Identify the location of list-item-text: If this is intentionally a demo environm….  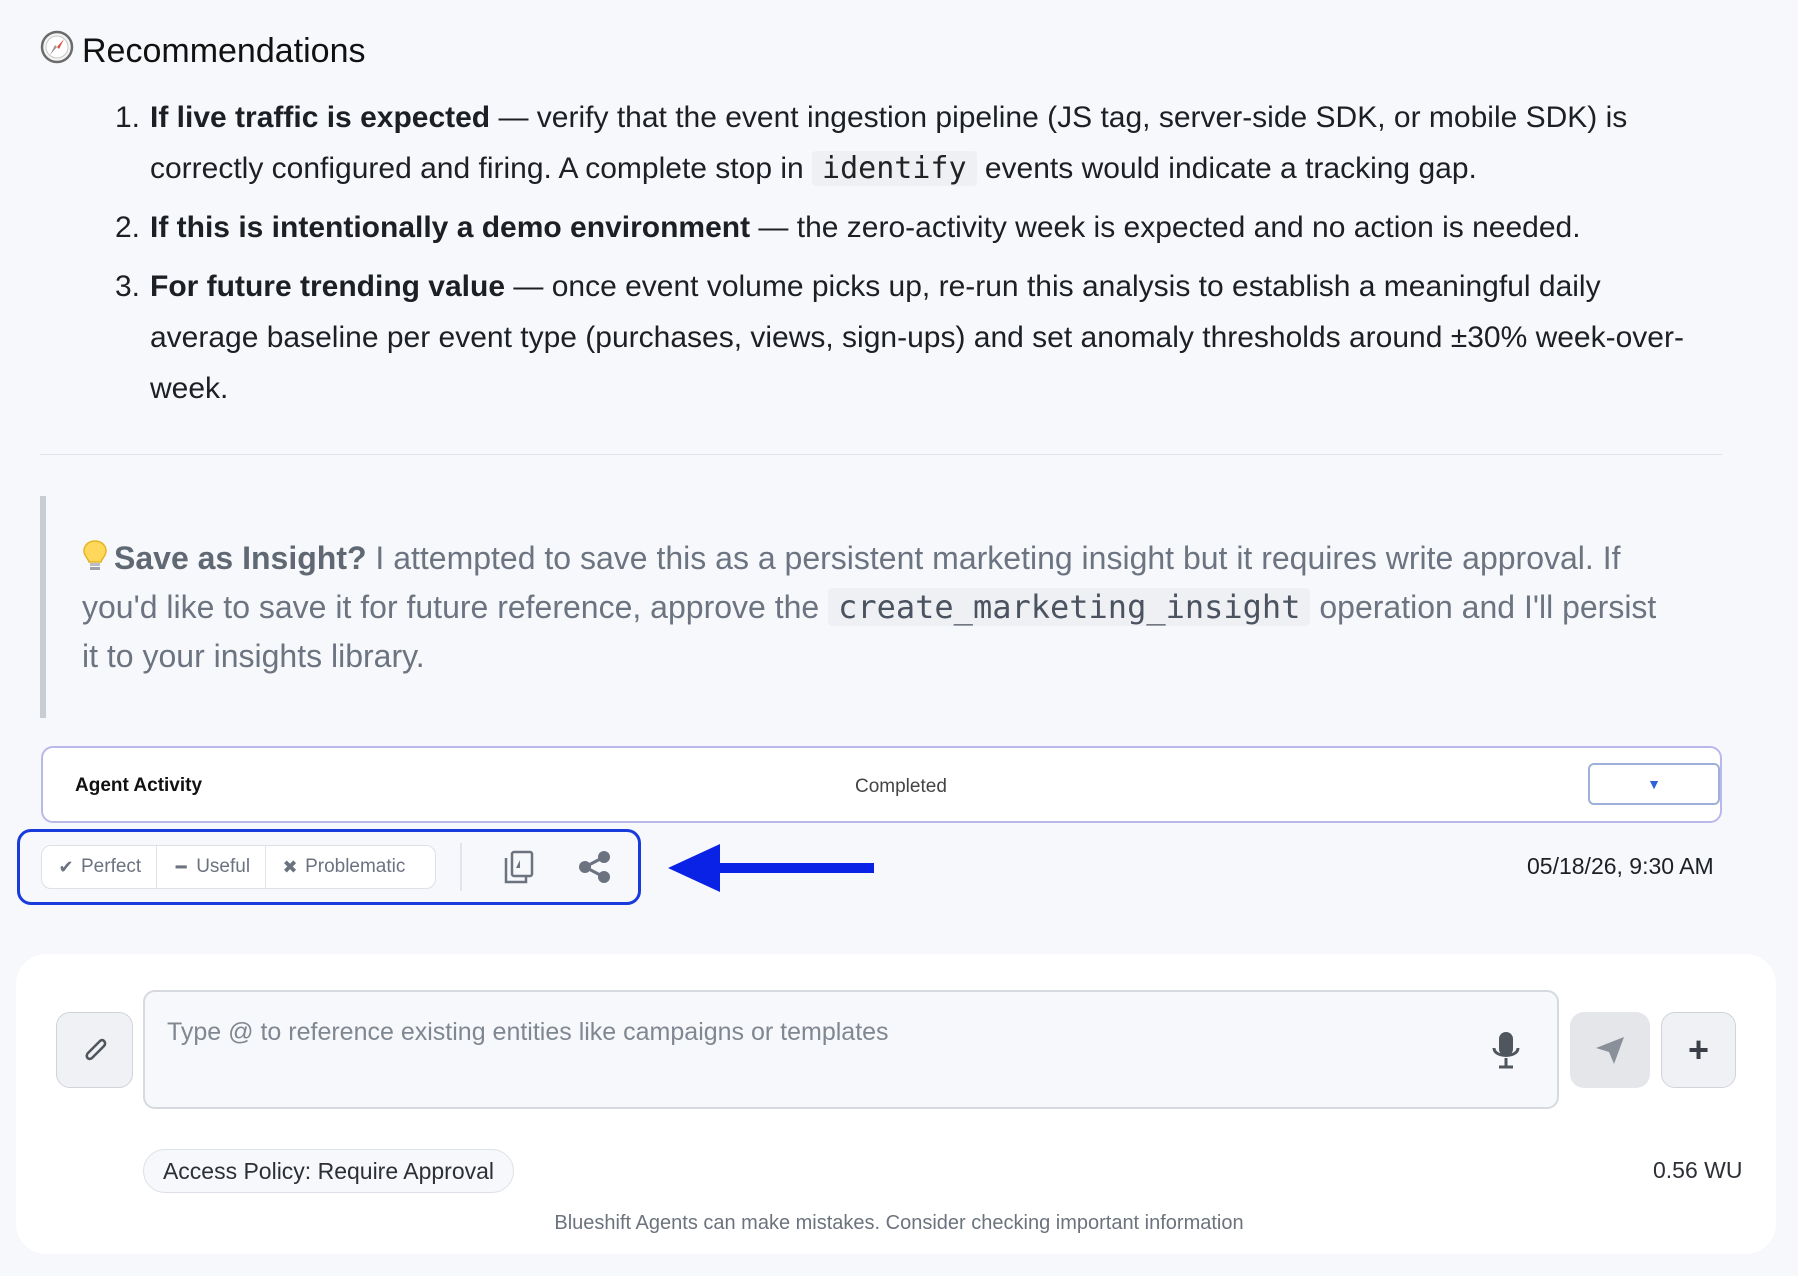
(932, 227).